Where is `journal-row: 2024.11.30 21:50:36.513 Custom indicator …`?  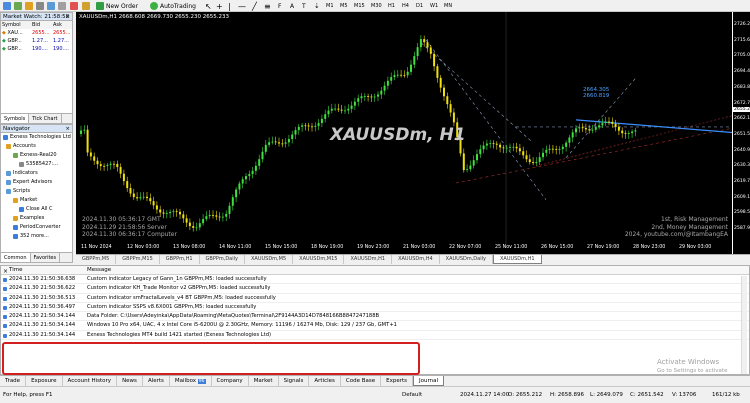
journal-row: 2024.11.30 21:50:36.513 Custom indicator … is located at coordinates (375, 298).